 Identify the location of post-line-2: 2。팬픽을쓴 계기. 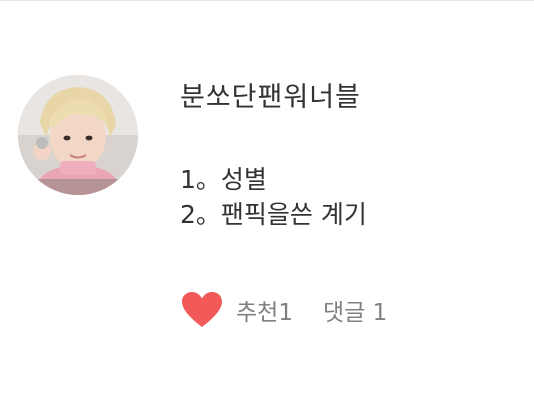
(273, 214).